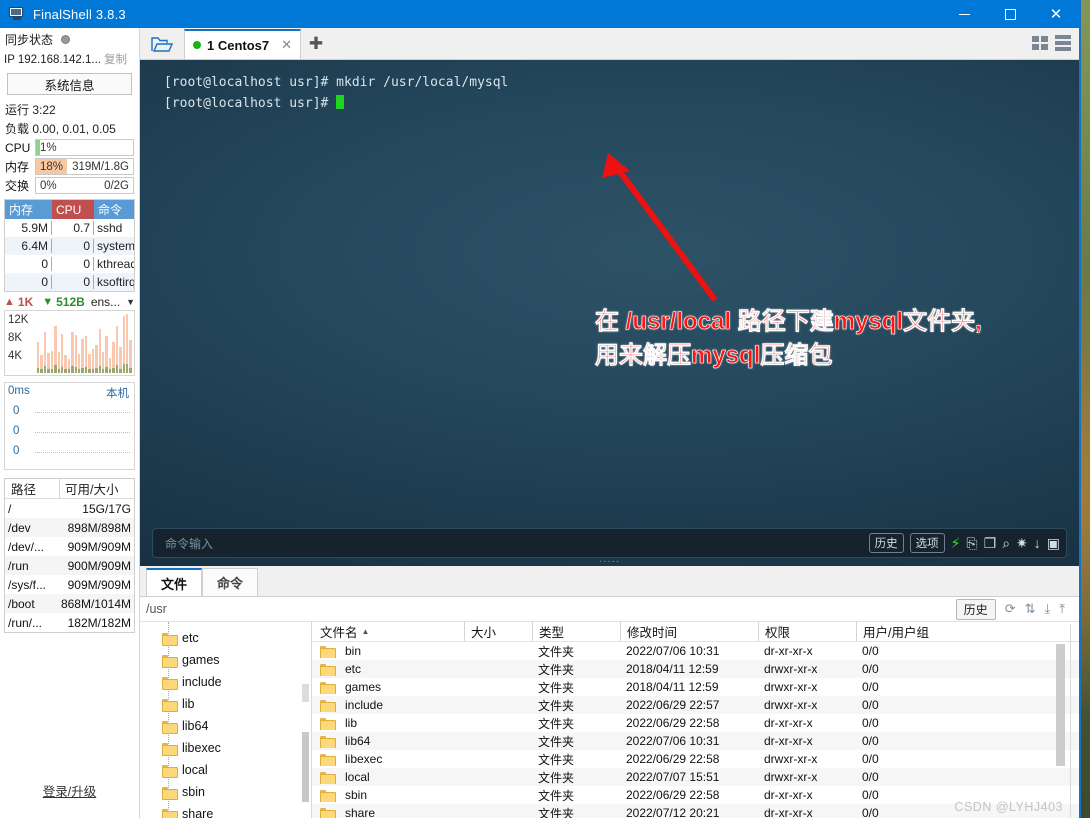  Describe the element at coordinates (1056, 14) in the screenshot. I see `close-button: ✕` at that location.